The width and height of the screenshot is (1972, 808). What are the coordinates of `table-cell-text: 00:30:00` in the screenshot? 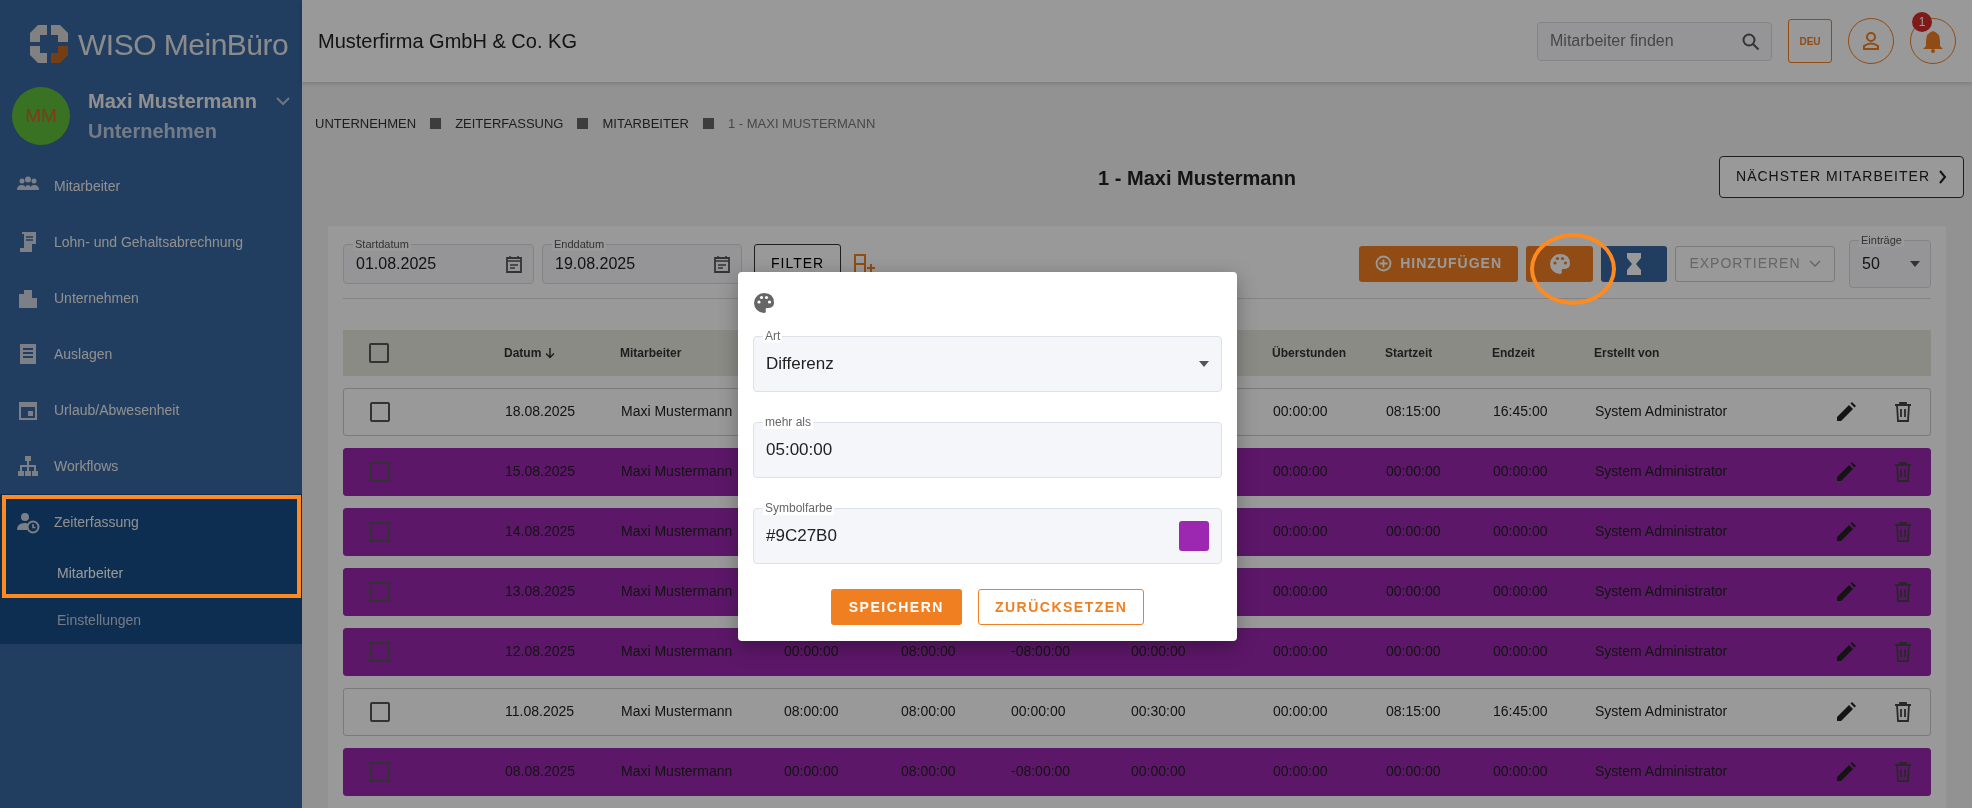 It's located at (1159, 711).